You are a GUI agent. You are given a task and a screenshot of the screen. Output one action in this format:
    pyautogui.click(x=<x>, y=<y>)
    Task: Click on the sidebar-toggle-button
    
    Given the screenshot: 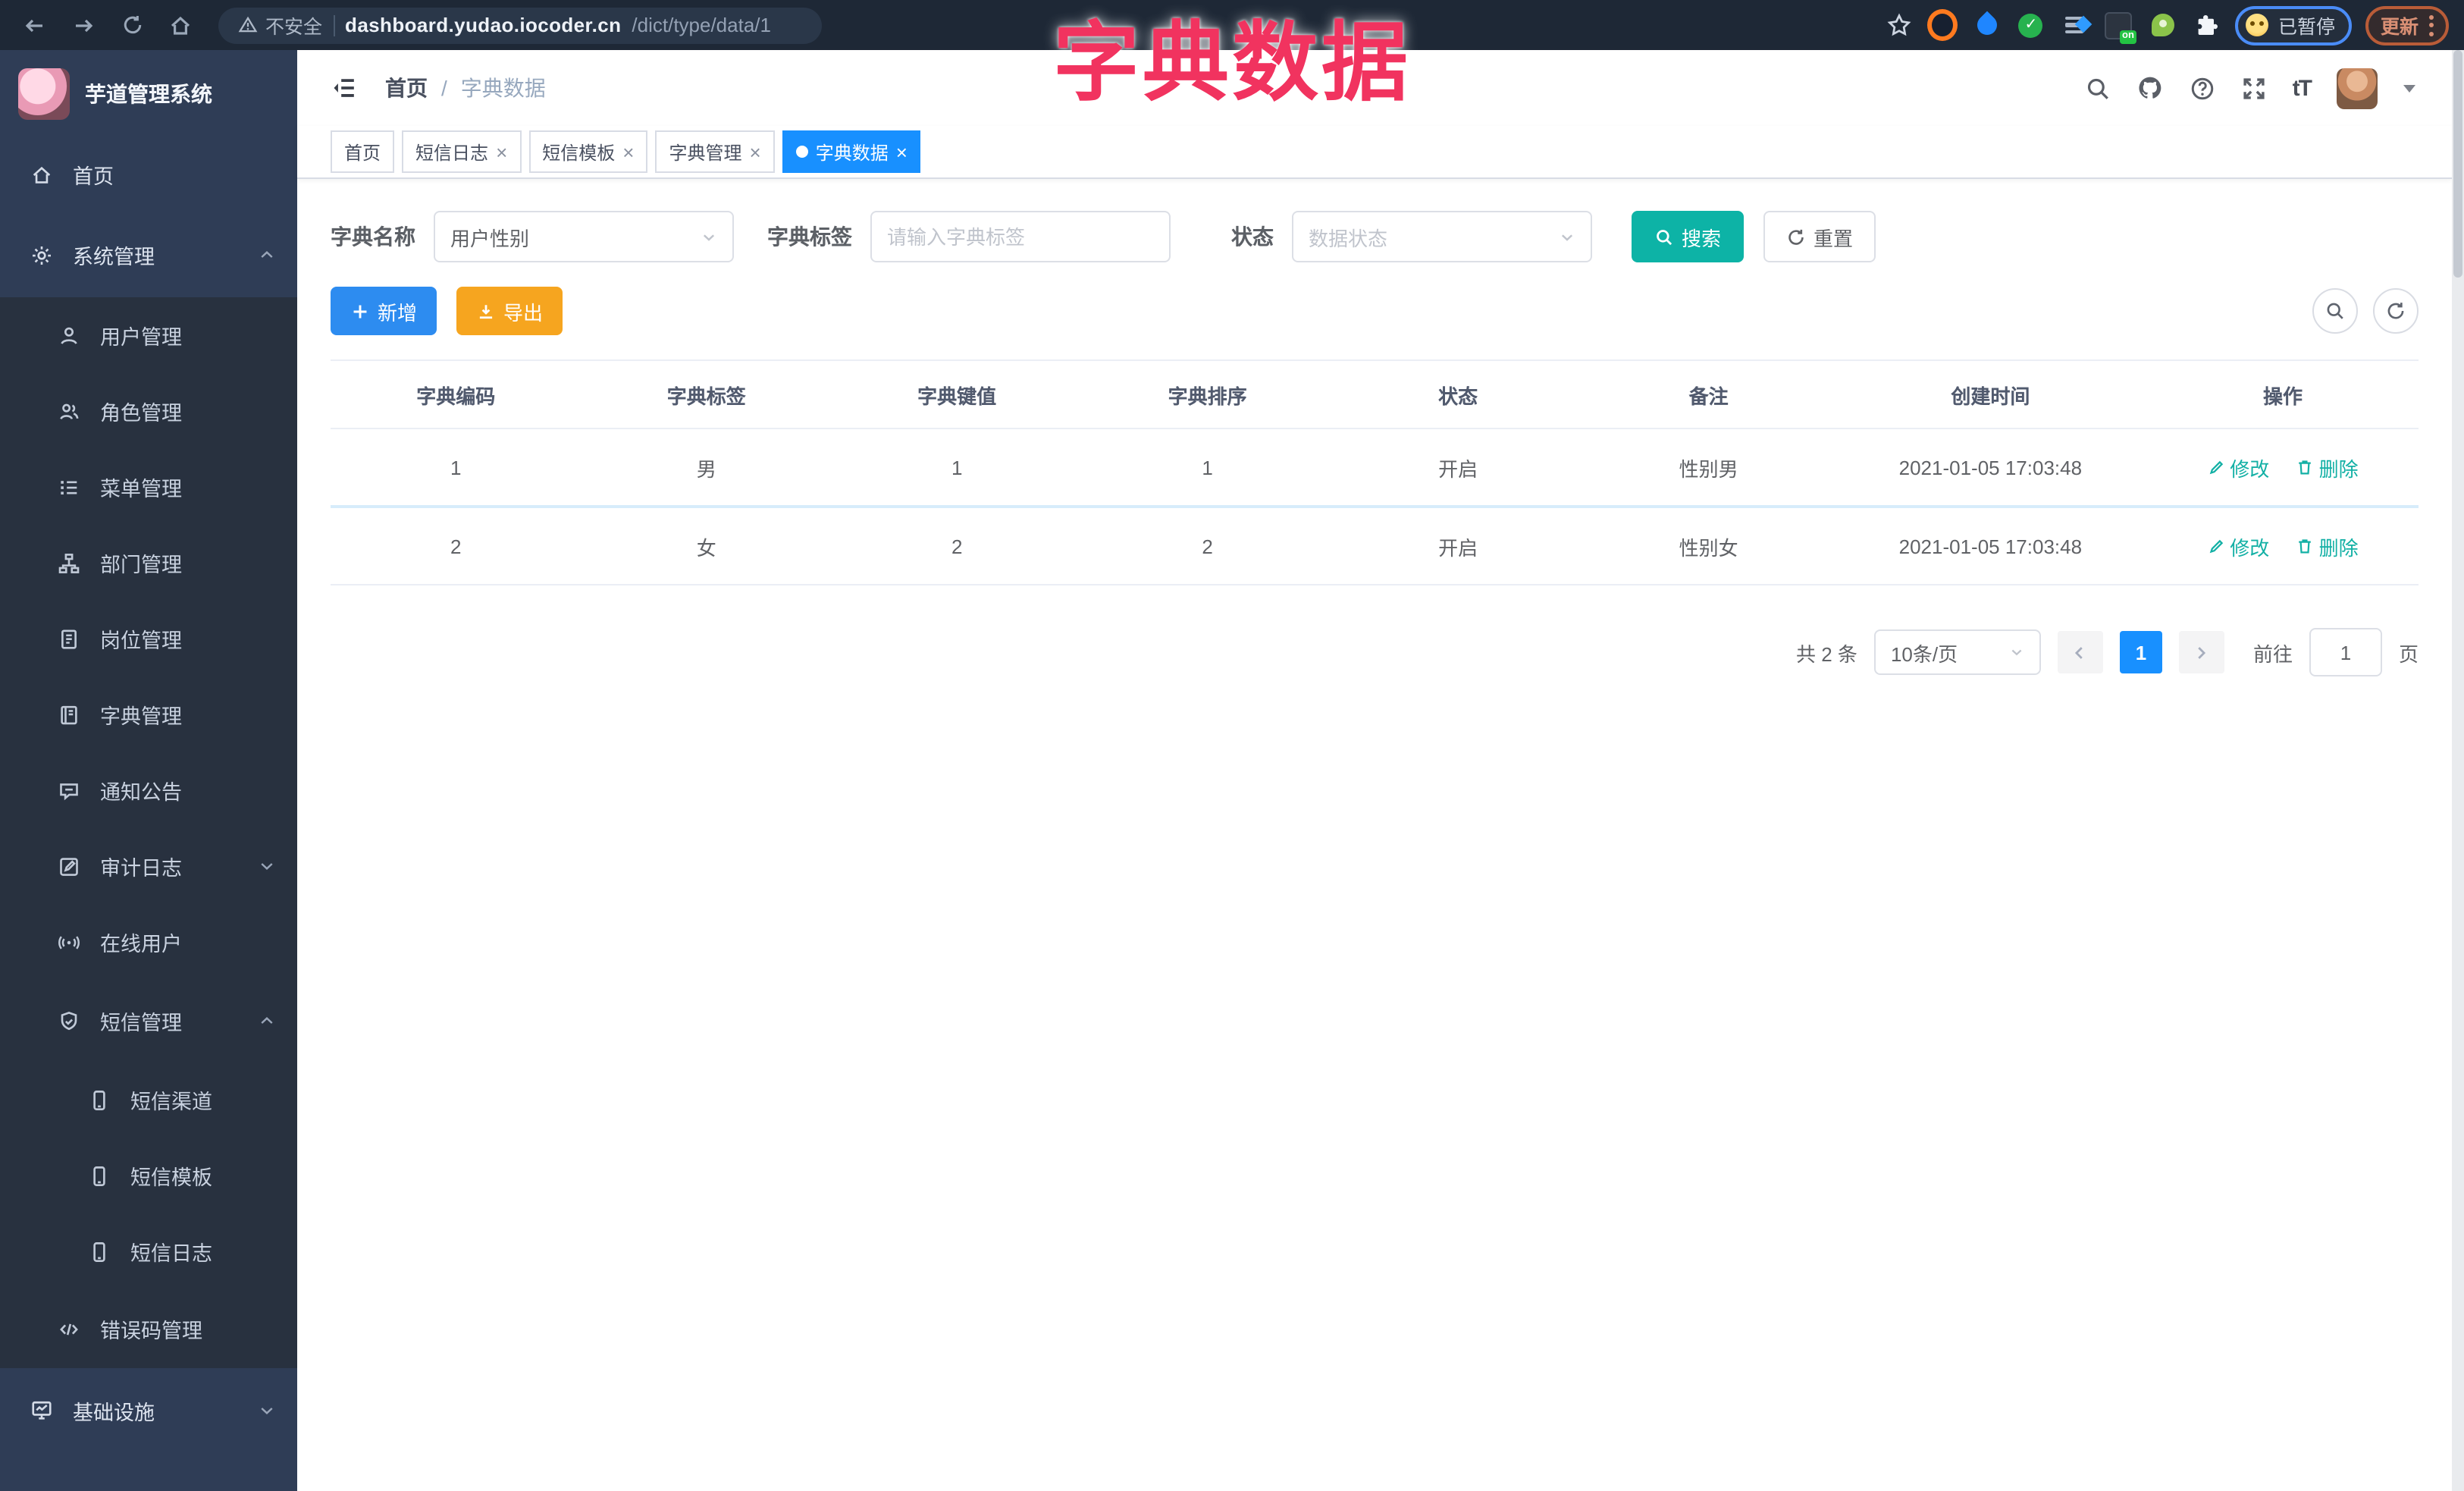 What is the action you would take?
    pyautogui.click(x=345, y=88)
    